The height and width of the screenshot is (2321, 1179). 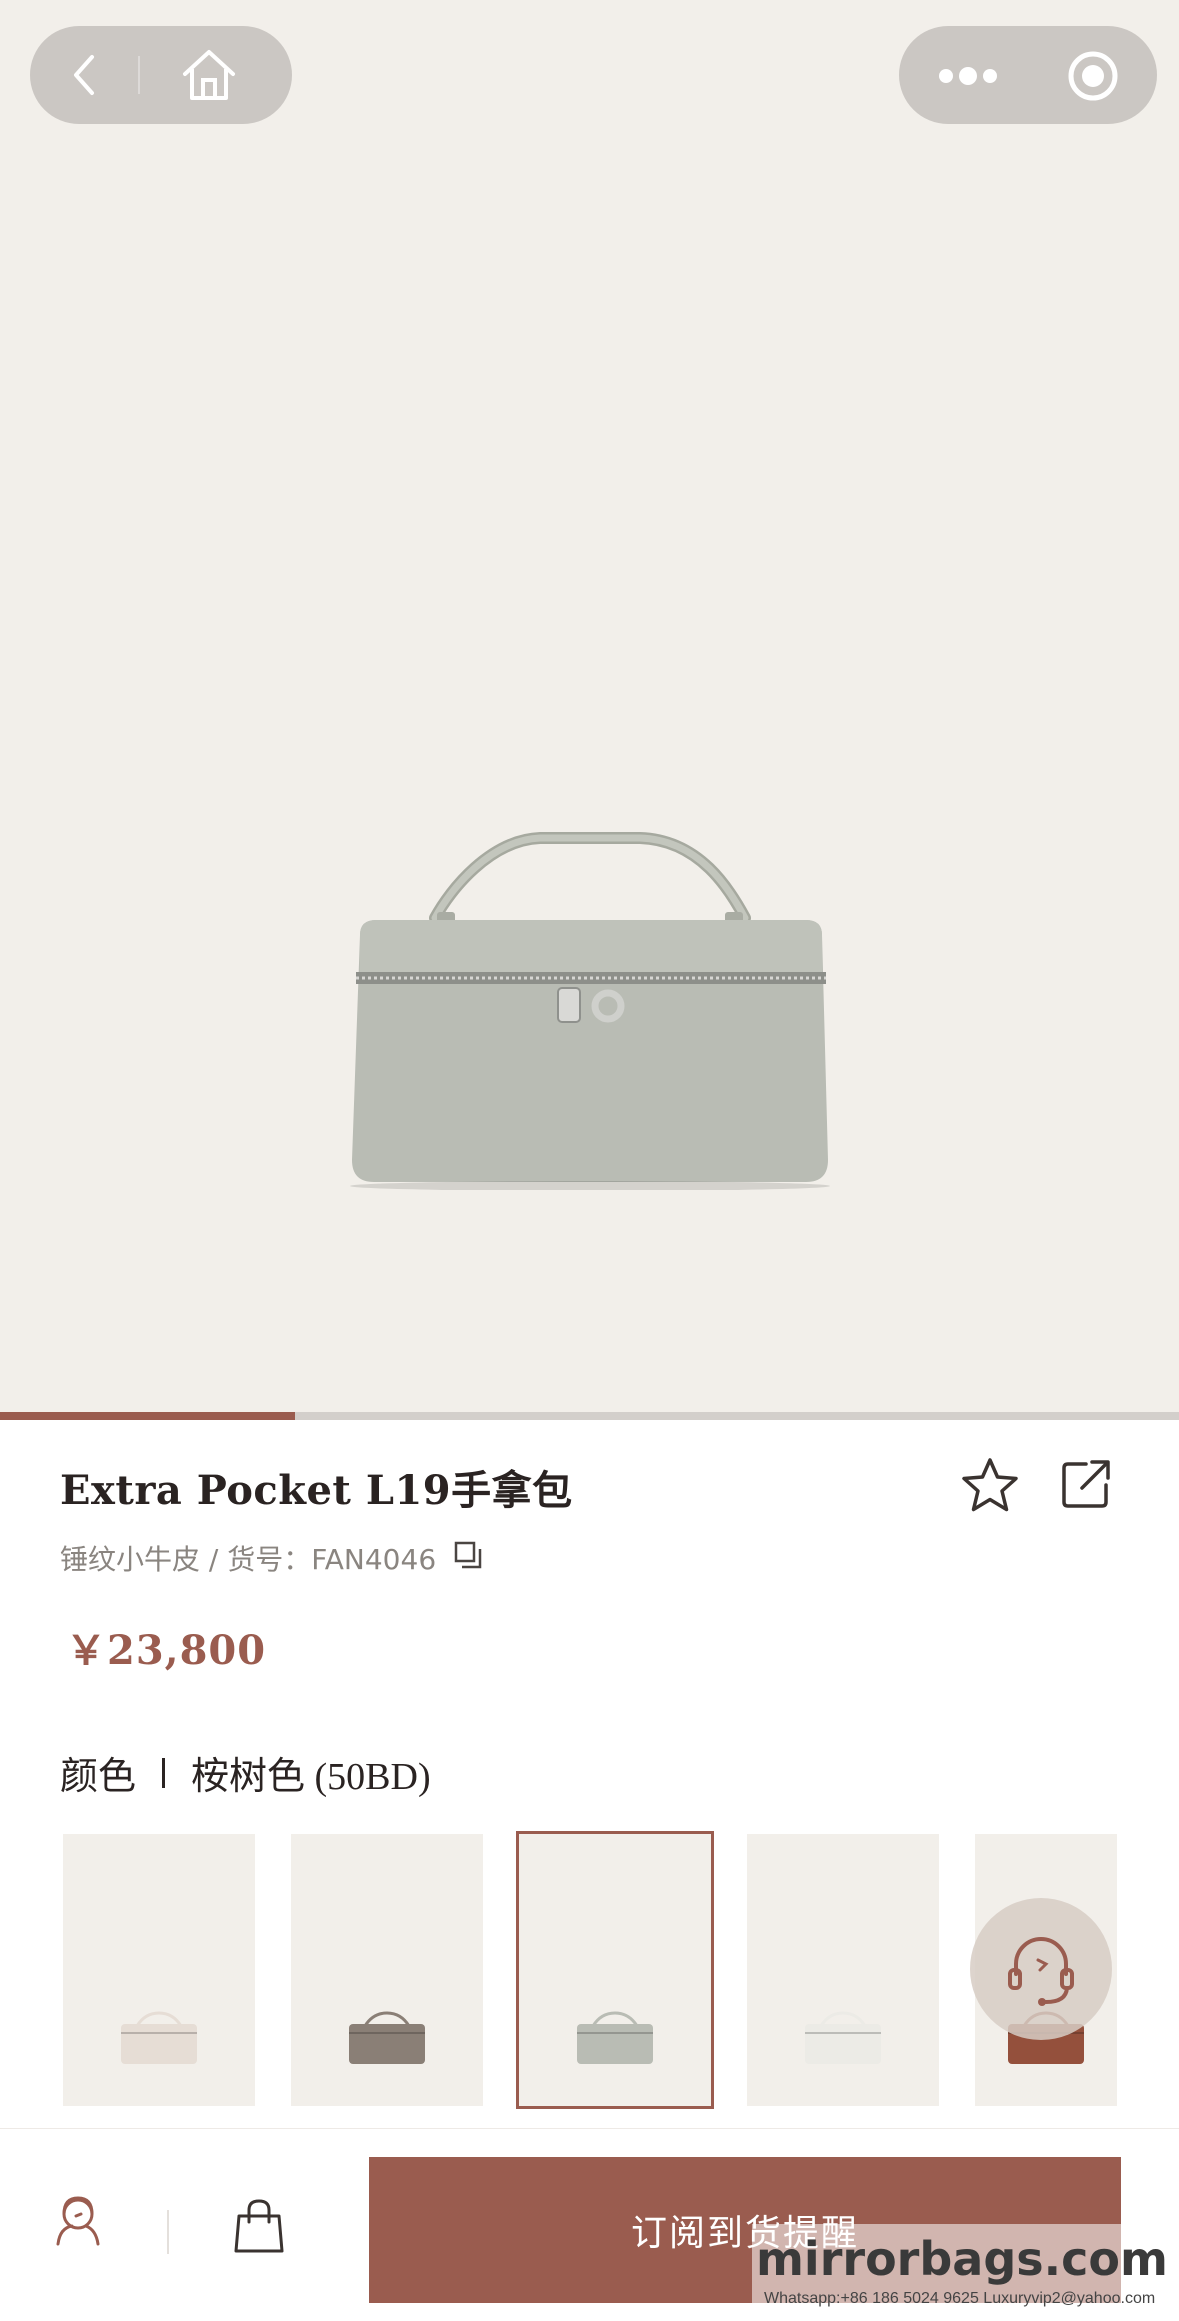 I want to click on shopping-bag-icon, so click(x=259, y=2226).